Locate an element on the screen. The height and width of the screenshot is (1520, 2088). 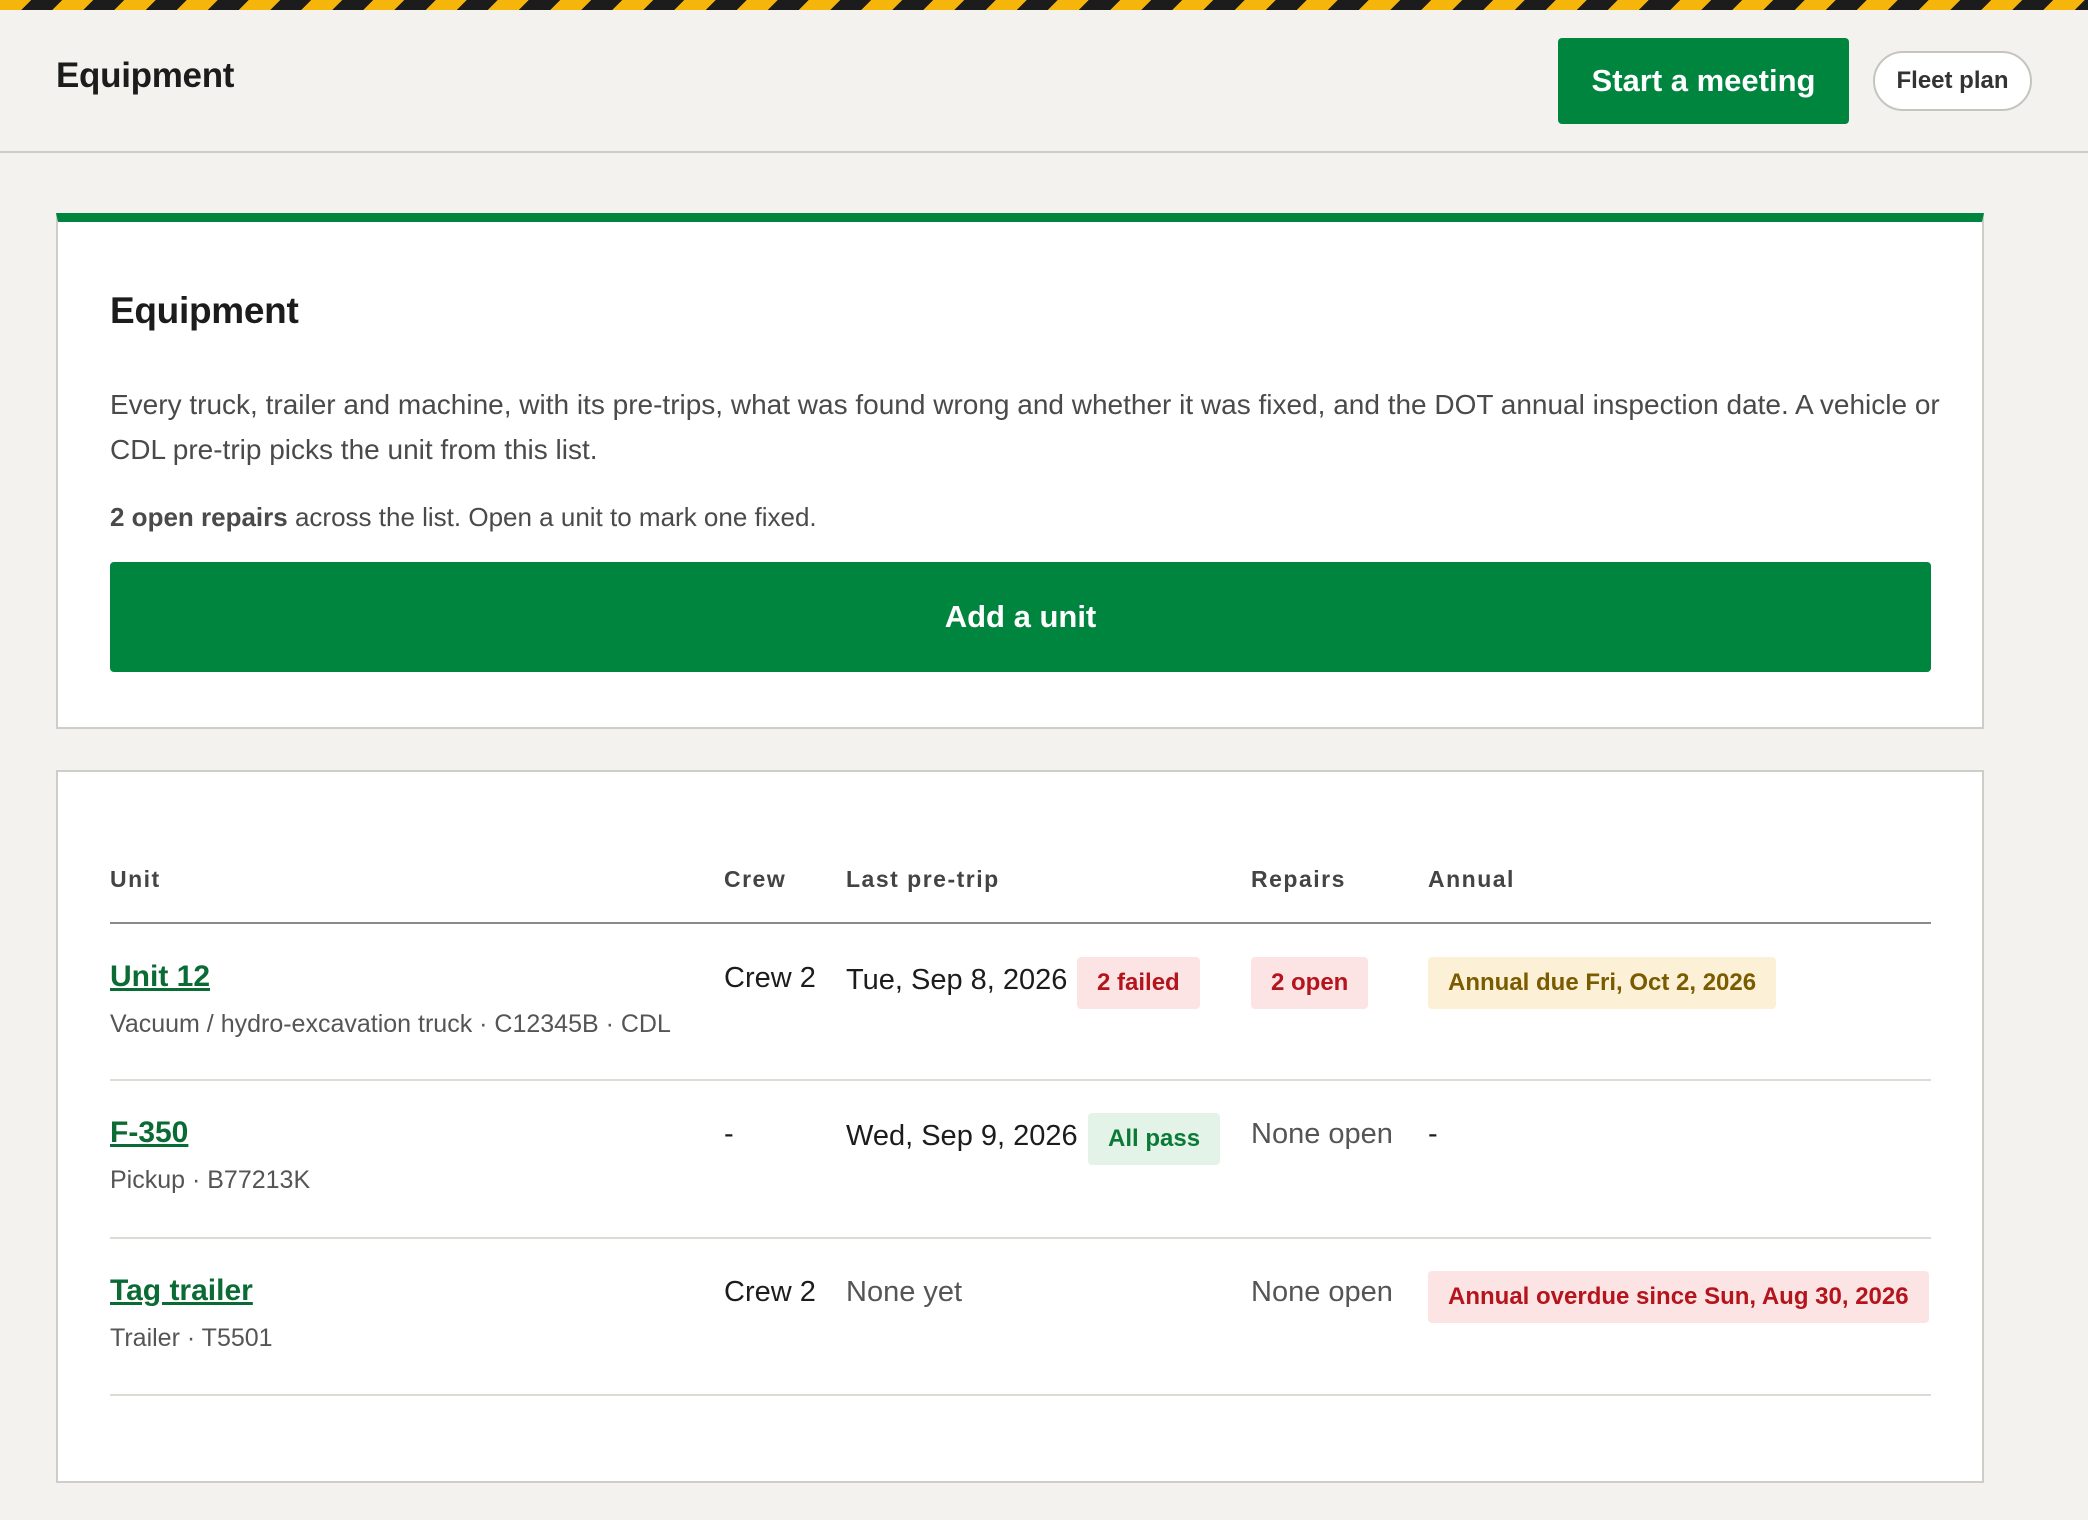
last-pretrip-date: None yet is located at coordinates (904, 1292).